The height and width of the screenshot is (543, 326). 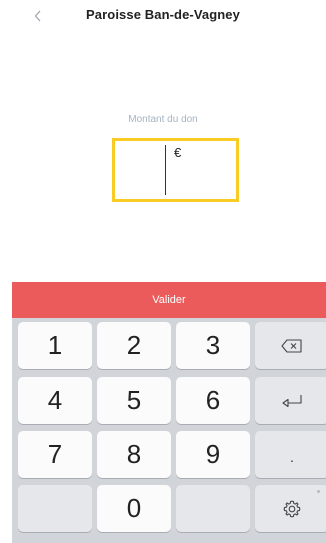 What do you see at coordinates (213, 454) in the screenshot?
I see `key-9: 9` at bounding box center [213, 454].